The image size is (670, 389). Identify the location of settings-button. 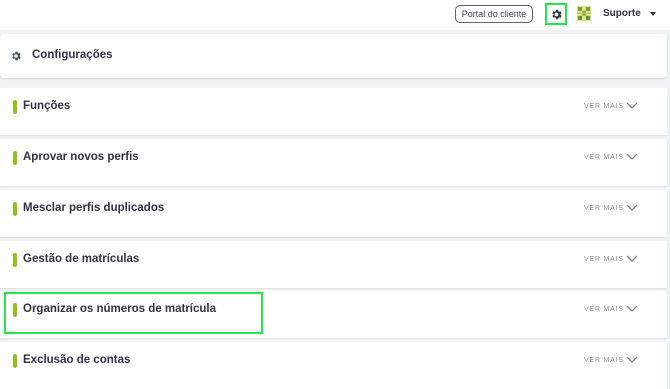
(556, 14).